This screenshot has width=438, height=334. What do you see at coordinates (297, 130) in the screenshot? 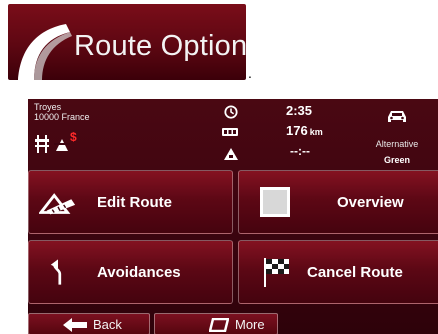
I see `distance-value: 176` at bounding box center [297, 130].